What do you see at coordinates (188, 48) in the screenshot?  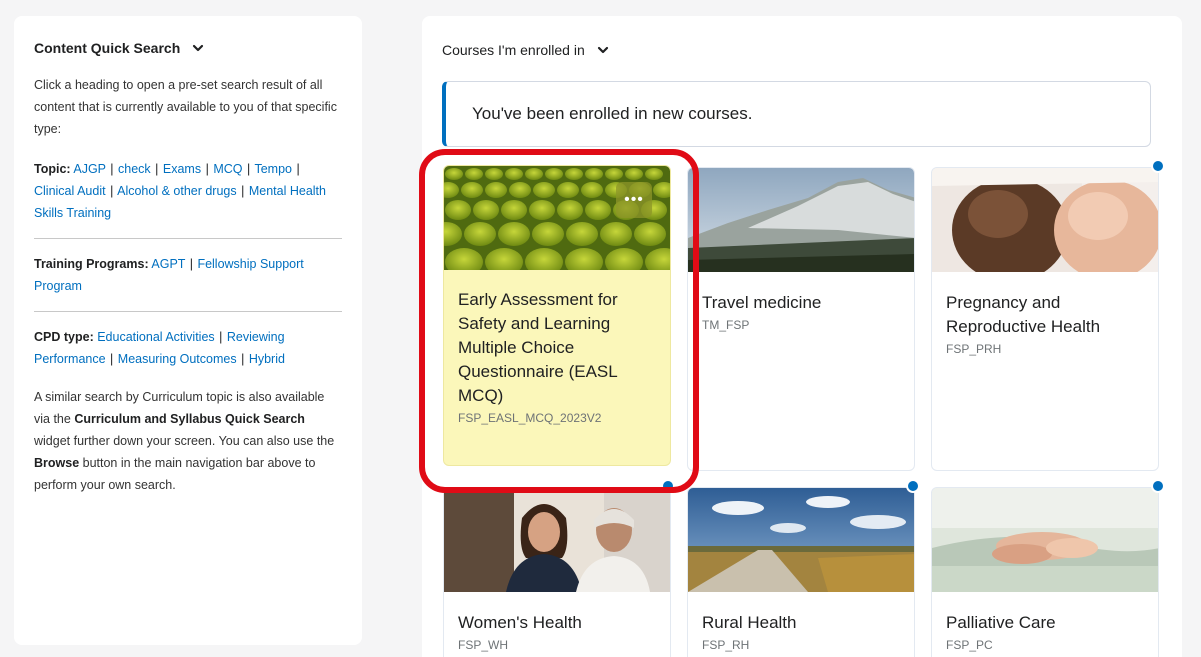 I see `quick-search-header: Content Quick Search` at bounding box center [188, 48].